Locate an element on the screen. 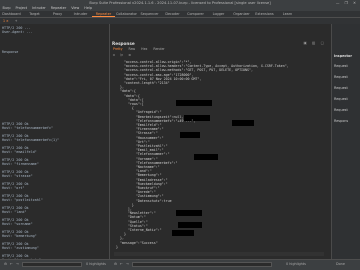 This screenshot has height=270, width=360. inspector-item: Respons is located at coordinates (341, 121).